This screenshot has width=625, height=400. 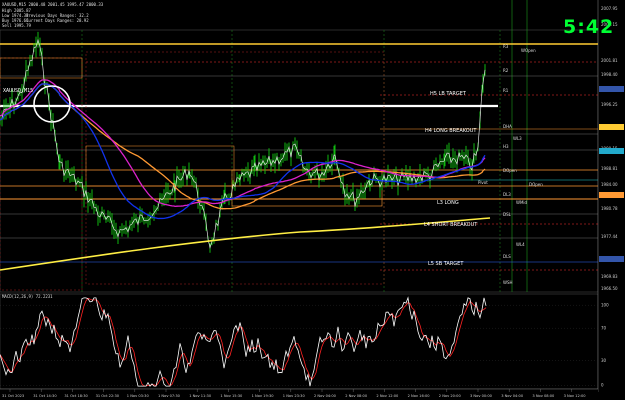 What do you see at coordinates (138, 396) in the screenshot?
I see `time-tick-label: 1 Nov 03:30` at bounding box center [138, 396].